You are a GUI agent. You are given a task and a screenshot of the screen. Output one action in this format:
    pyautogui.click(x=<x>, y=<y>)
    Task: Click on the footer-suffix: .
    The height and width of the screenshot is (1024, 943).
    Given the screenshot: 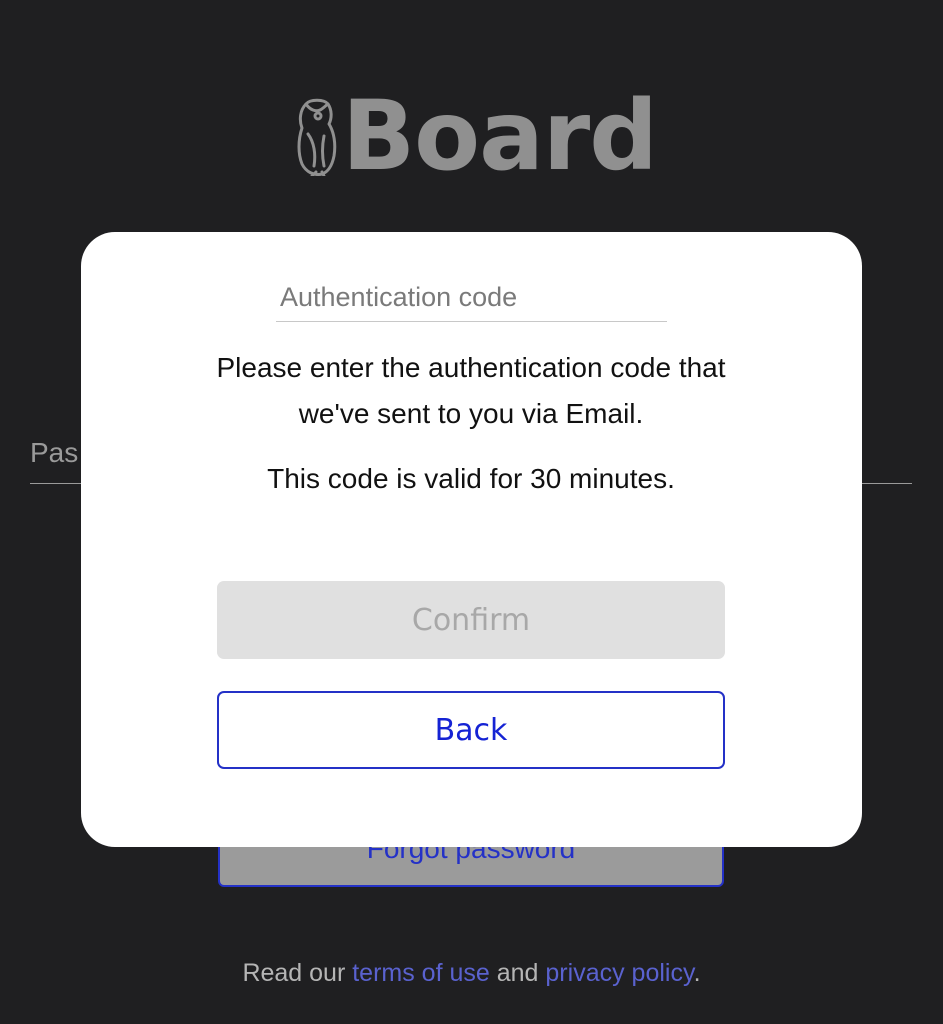 What is the action you would take?
    pyautogui.click(x=697, y=973)
    